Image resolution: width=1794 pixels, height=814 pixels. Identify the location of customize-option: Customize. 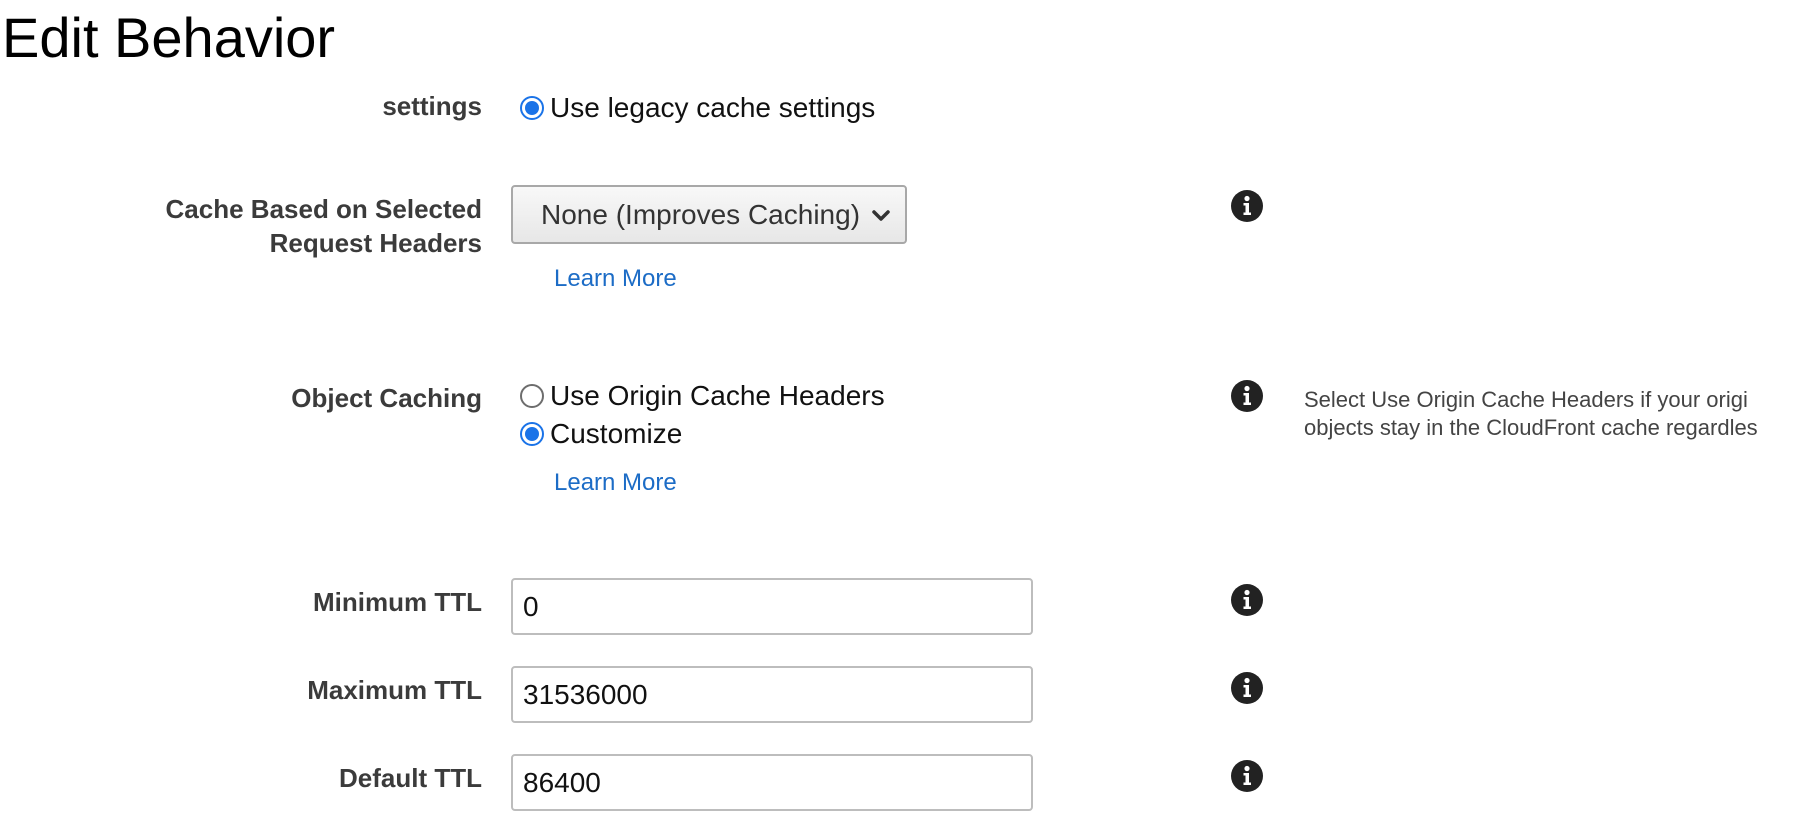
(601, 434).